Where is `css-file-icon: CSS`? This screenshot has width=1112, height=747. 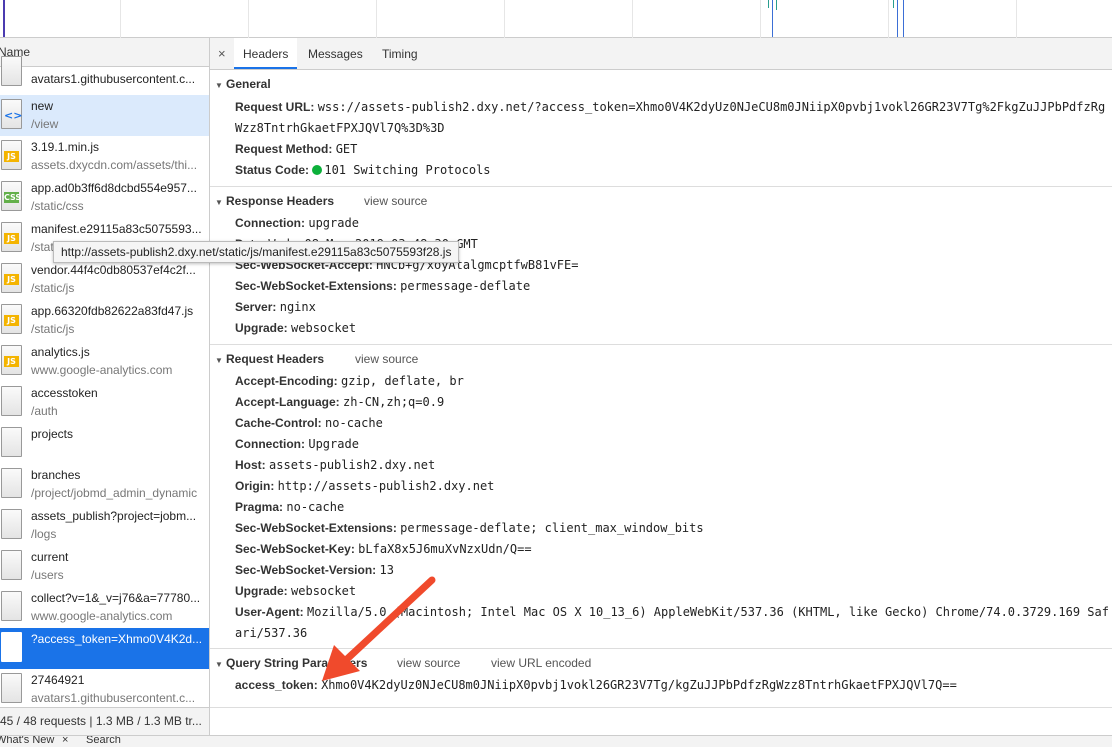 css-file-icon: CSS is located at coordinates (11, 196).